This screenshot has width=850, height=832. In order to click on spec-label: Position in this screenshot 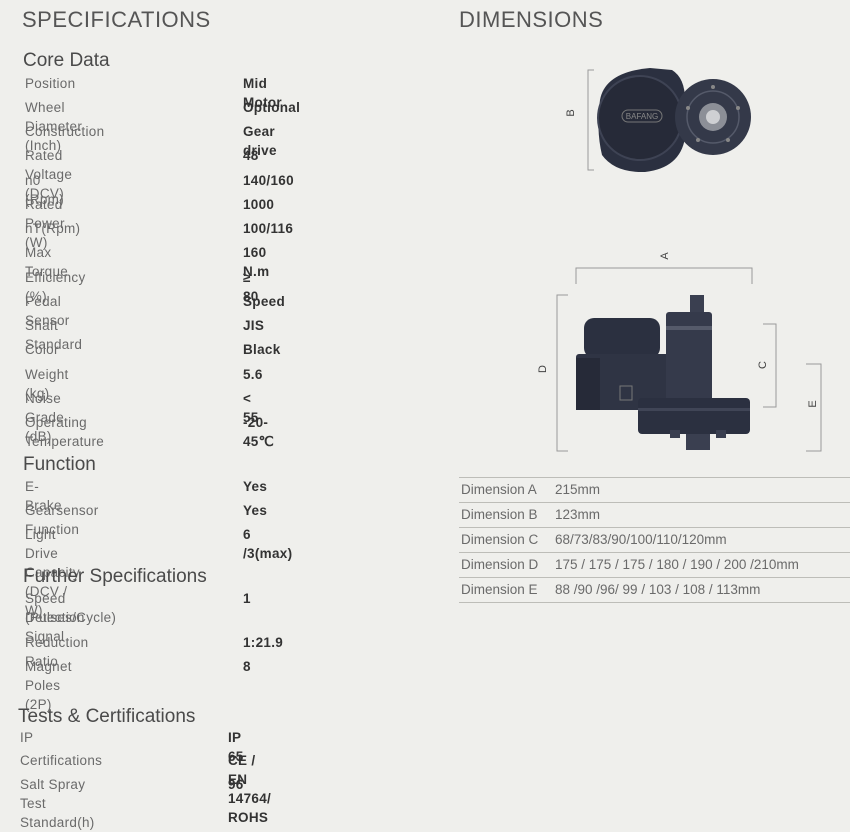, I will do `click(50, 83)`.